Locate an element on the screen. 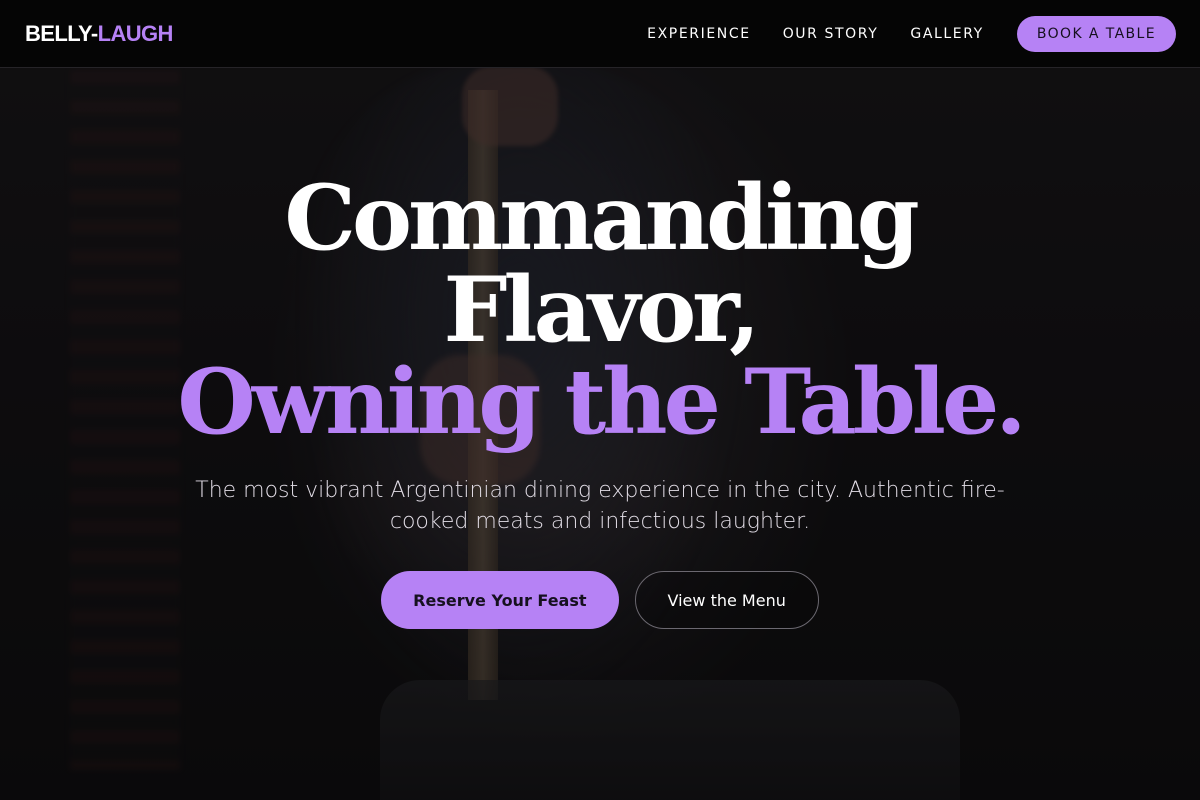  brand-logo: BELLY-LAUGH is located at coordinates (99, 34).